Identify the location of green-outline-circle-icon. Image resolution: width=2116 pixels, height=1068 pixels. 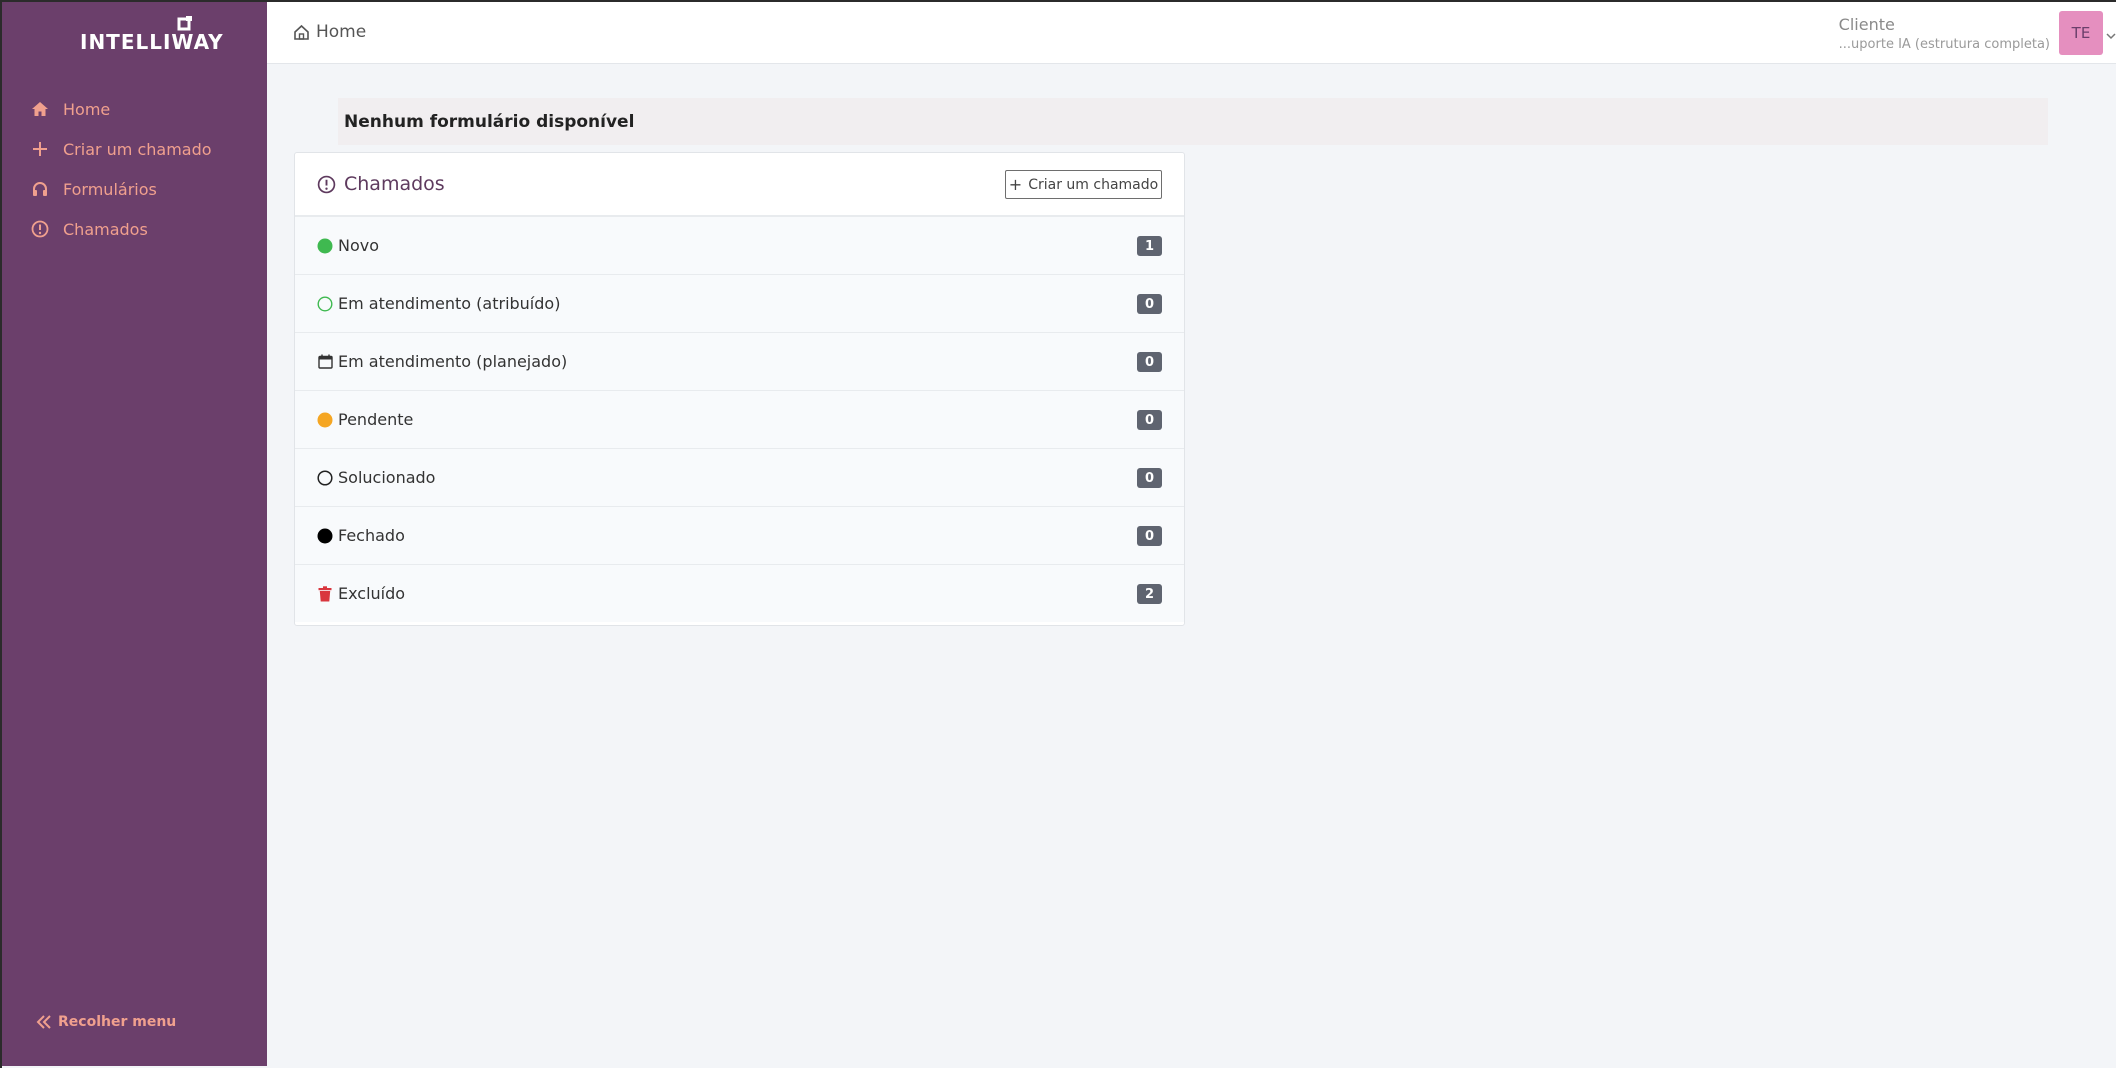
(325, 304).